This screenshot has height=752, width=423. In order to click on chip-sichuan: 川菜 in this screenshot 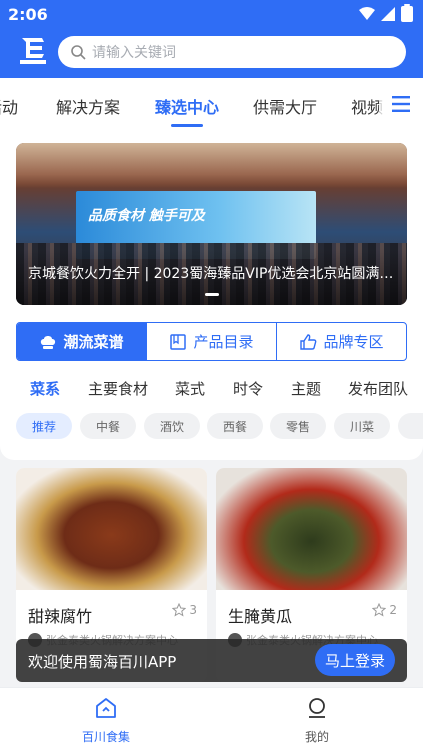, I will do `click(362, 426)`.